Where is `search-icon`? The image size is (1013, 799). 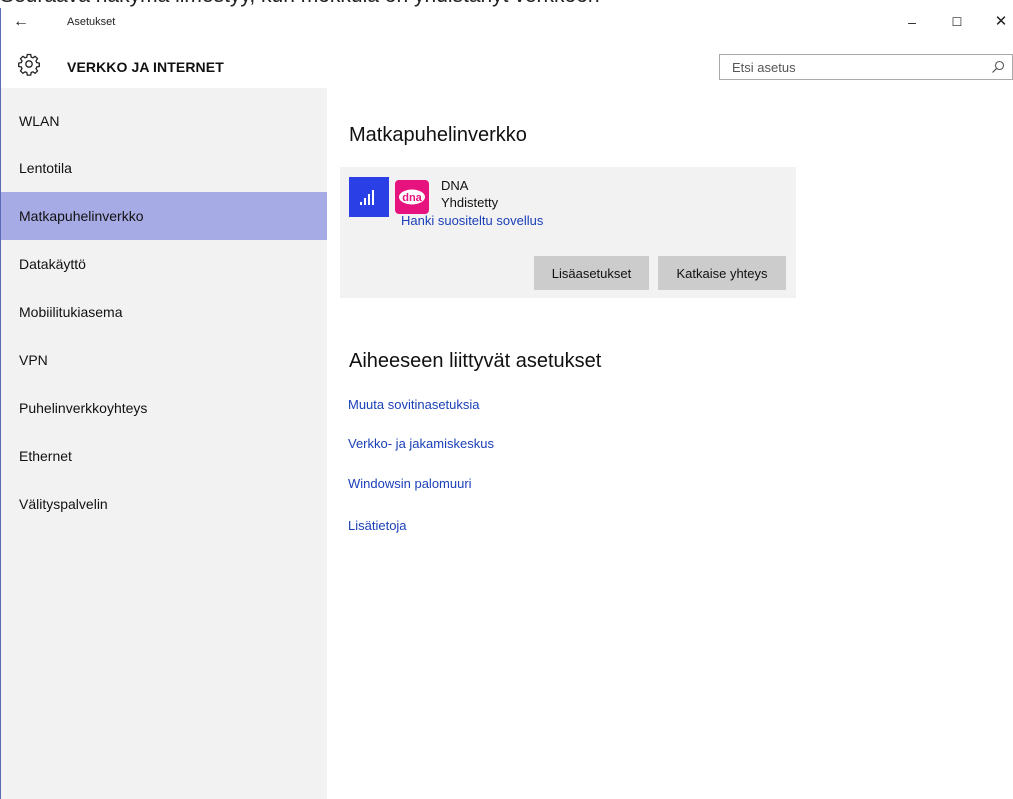
search-icon is located at coordinates (998, 67).